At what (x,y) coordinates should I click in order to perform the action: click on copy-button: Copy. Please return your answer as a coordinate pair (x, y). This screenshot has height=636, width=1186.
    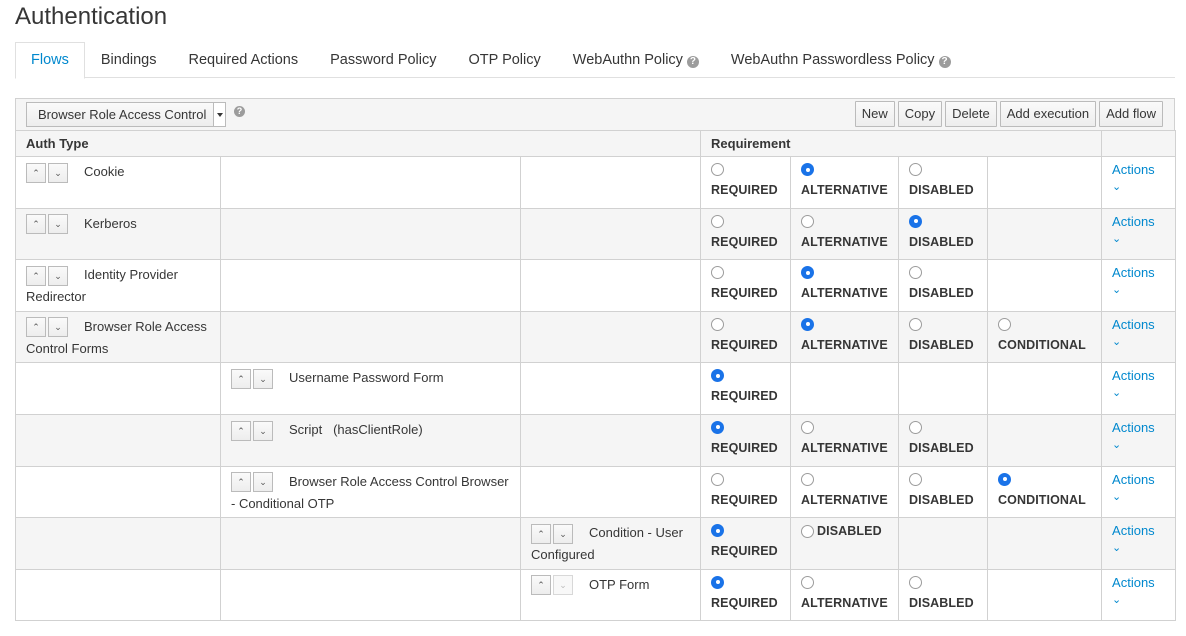
    Looking at the image, I should click on (920, 114).